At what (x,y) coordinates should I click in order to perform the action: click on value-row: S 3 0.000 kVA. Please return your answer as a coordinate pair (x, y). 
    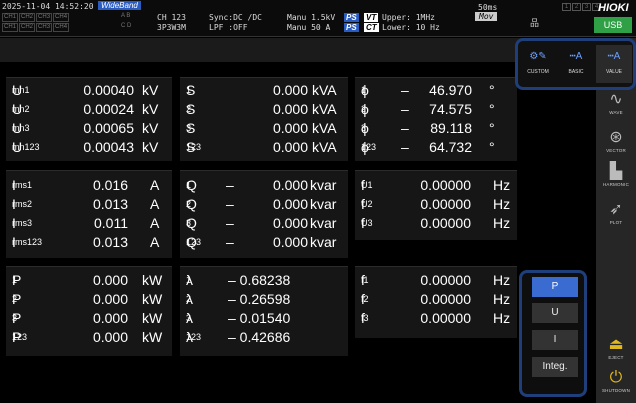
    Looking at the image, I should click on (264, 128).